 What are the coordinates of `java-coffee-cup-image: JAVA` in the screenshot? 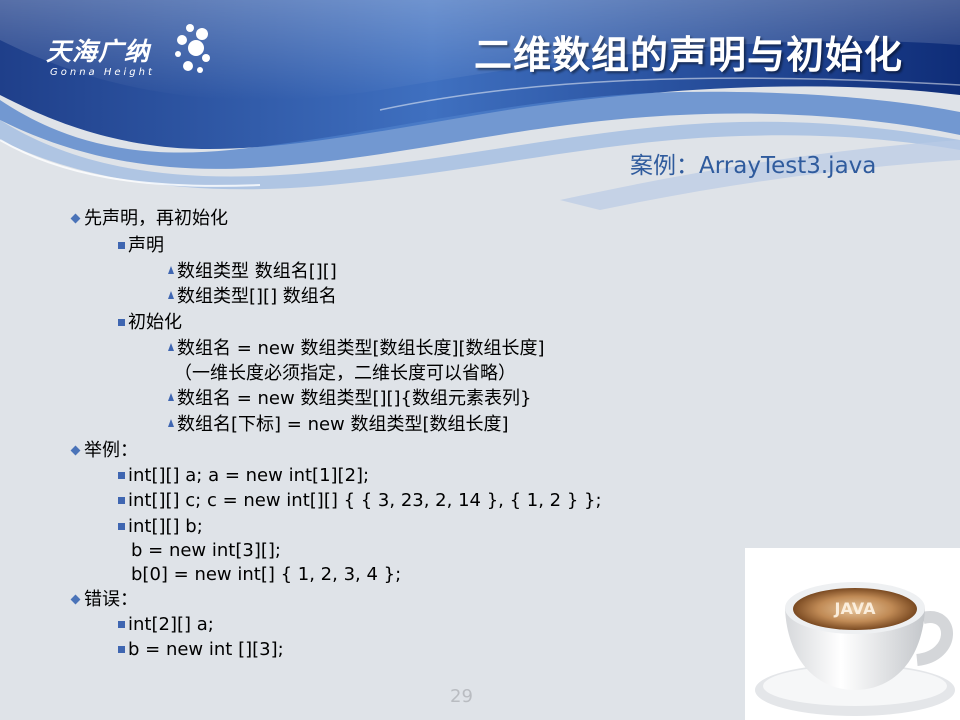 It's located at (852, 634).